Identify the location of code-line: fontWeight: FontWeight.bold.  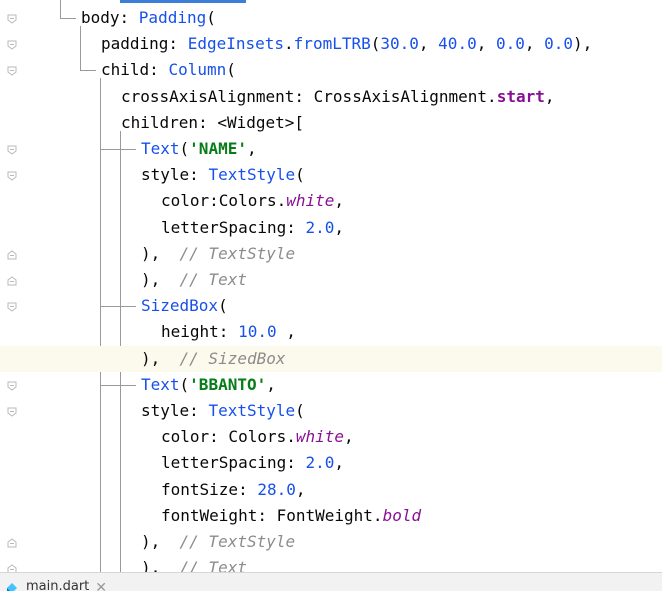
(331, 516).